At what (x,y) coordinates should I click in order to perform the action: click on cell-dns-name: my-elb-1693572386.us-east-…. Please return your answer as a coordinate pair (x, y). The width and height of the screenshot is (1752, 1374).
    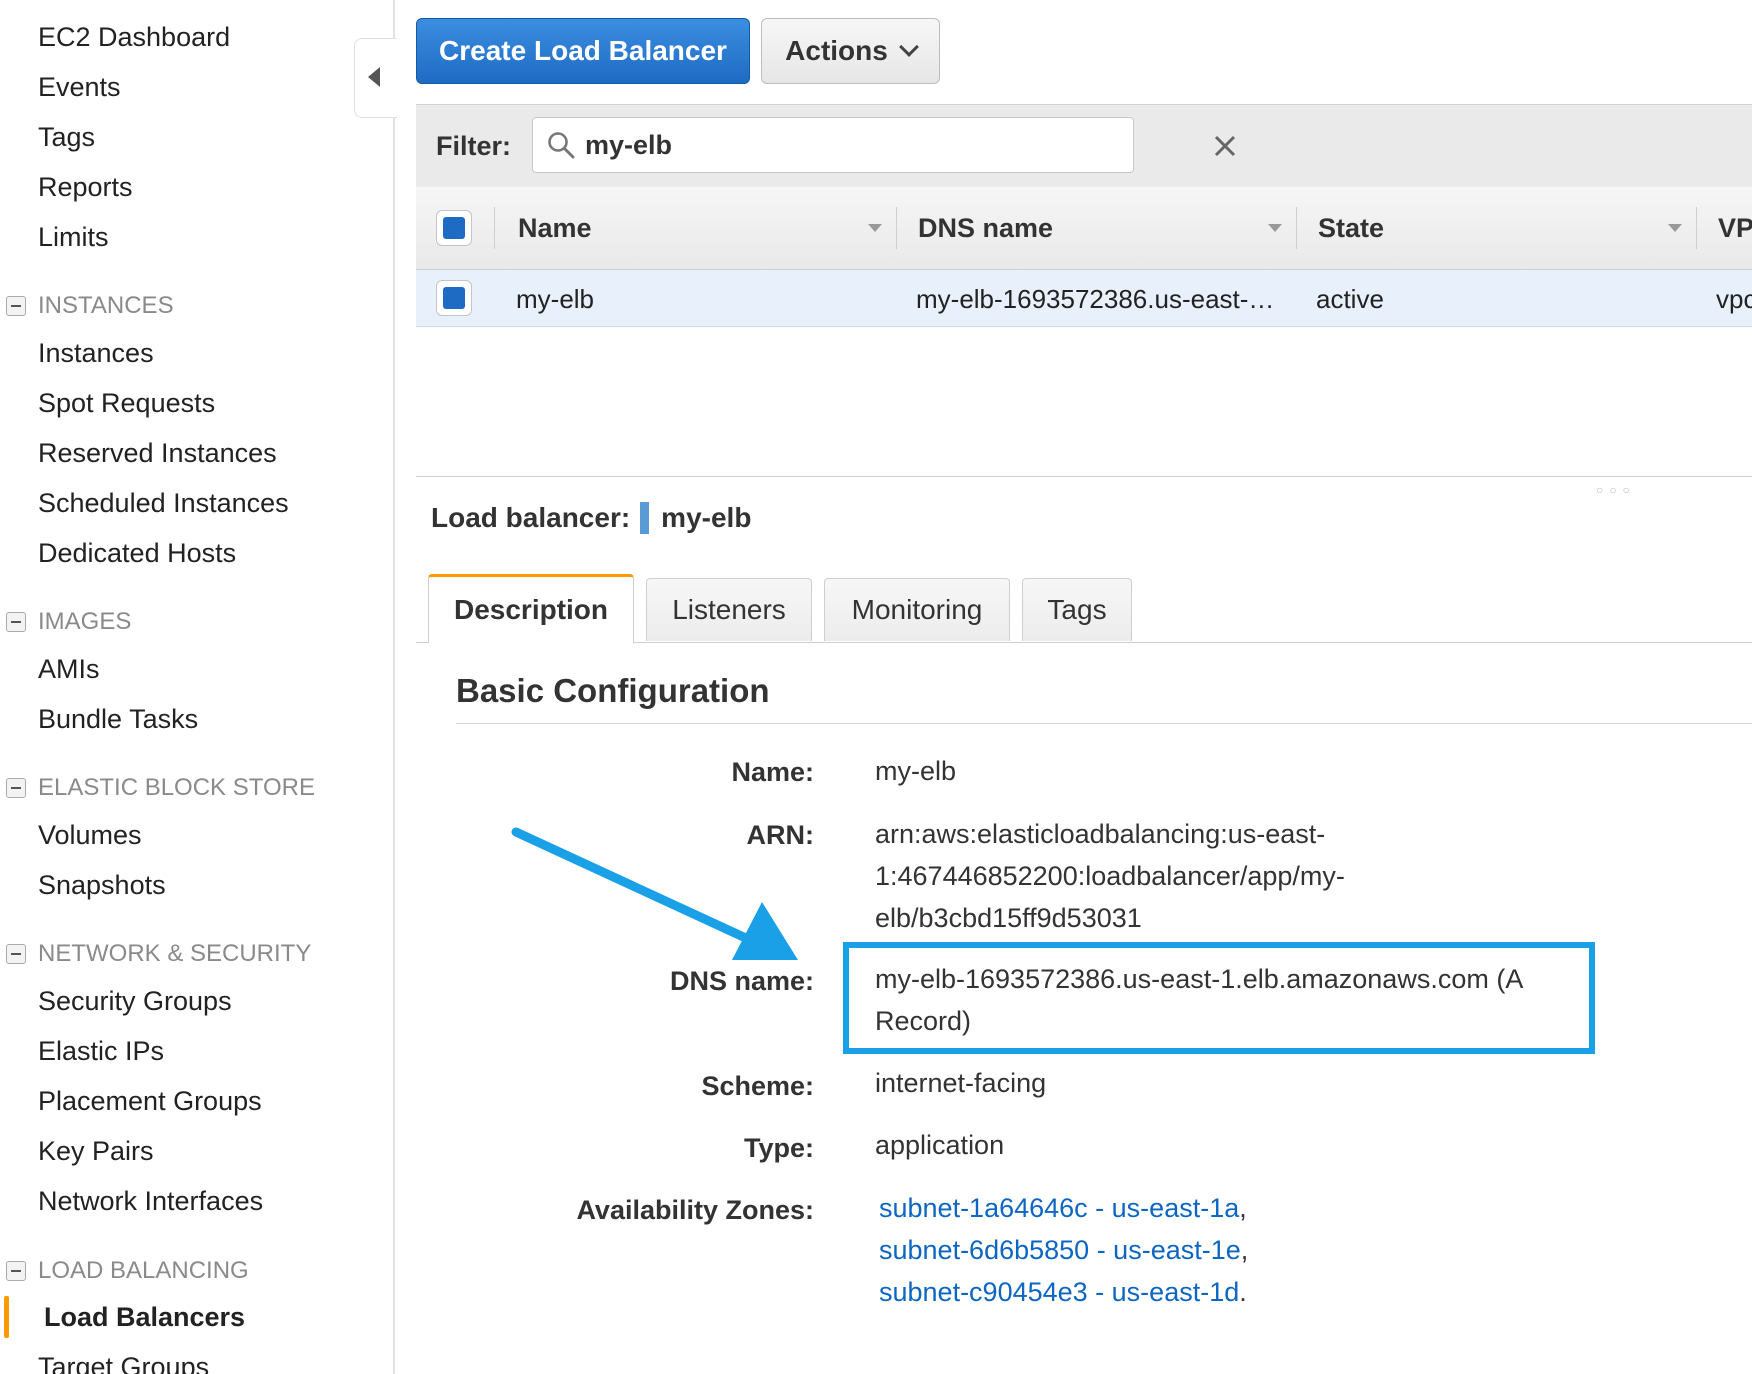
    Looking at the image, I should click on (1095, 299).